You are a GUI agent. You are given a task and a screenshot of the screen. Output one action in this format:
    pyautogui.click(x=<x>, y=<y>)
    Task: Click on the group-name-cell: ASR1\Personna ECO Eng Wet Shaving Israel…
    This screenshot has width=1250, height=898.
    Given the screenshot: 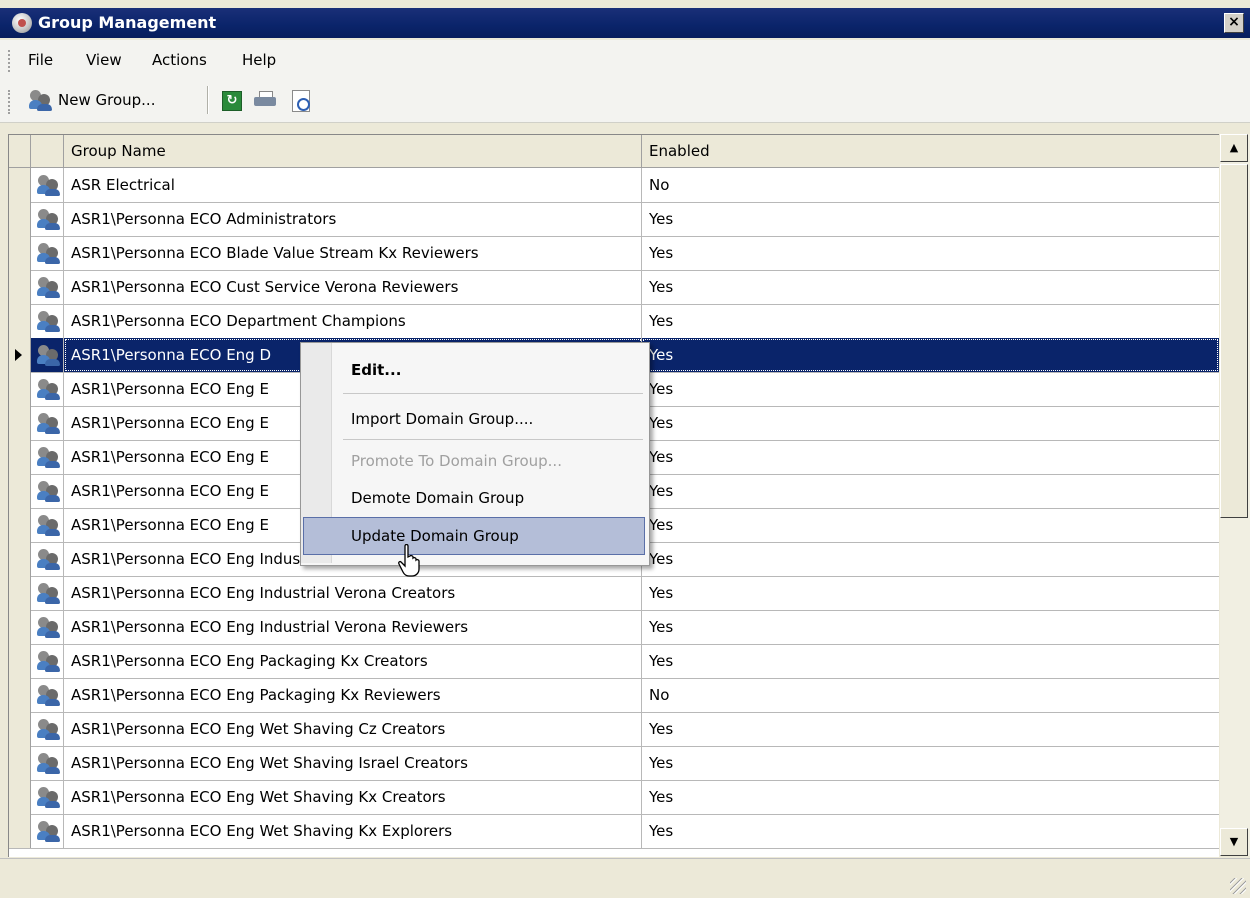 What is the action you would take?
    pyautogui.click(x=353, y=763)
    